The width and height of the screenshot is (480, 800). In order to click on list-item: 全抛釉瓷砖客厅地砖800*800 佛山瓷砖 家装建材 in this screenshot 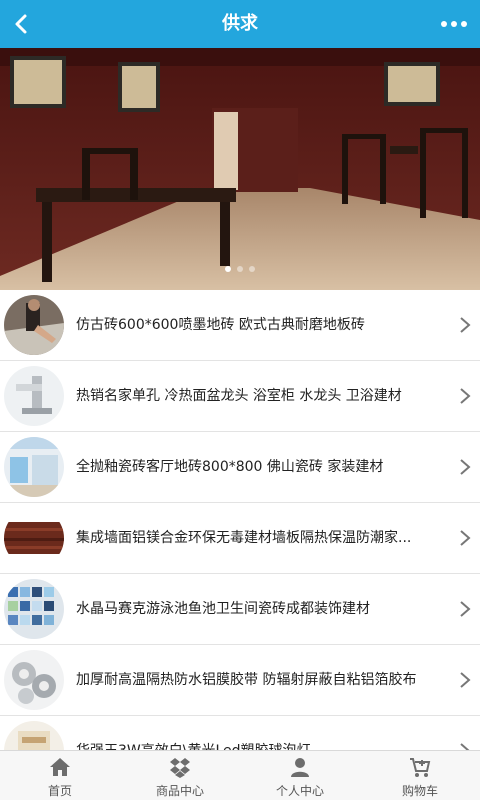, I will do `click(240, 467)`.